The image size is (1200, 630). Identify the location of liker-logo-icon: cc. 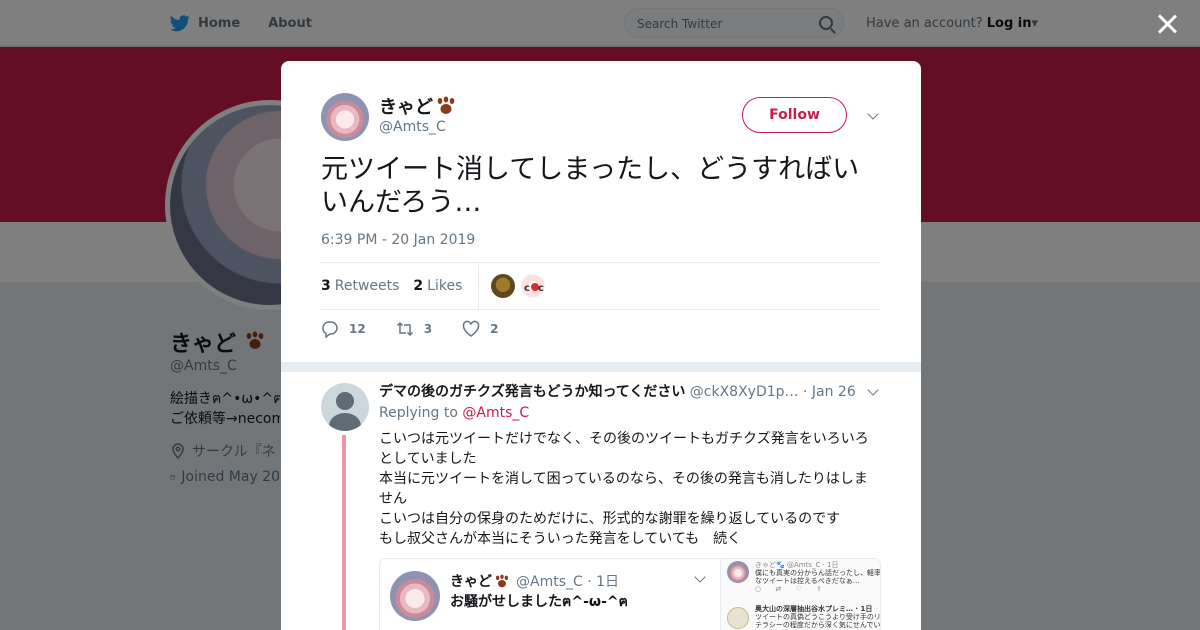
(534, 288).